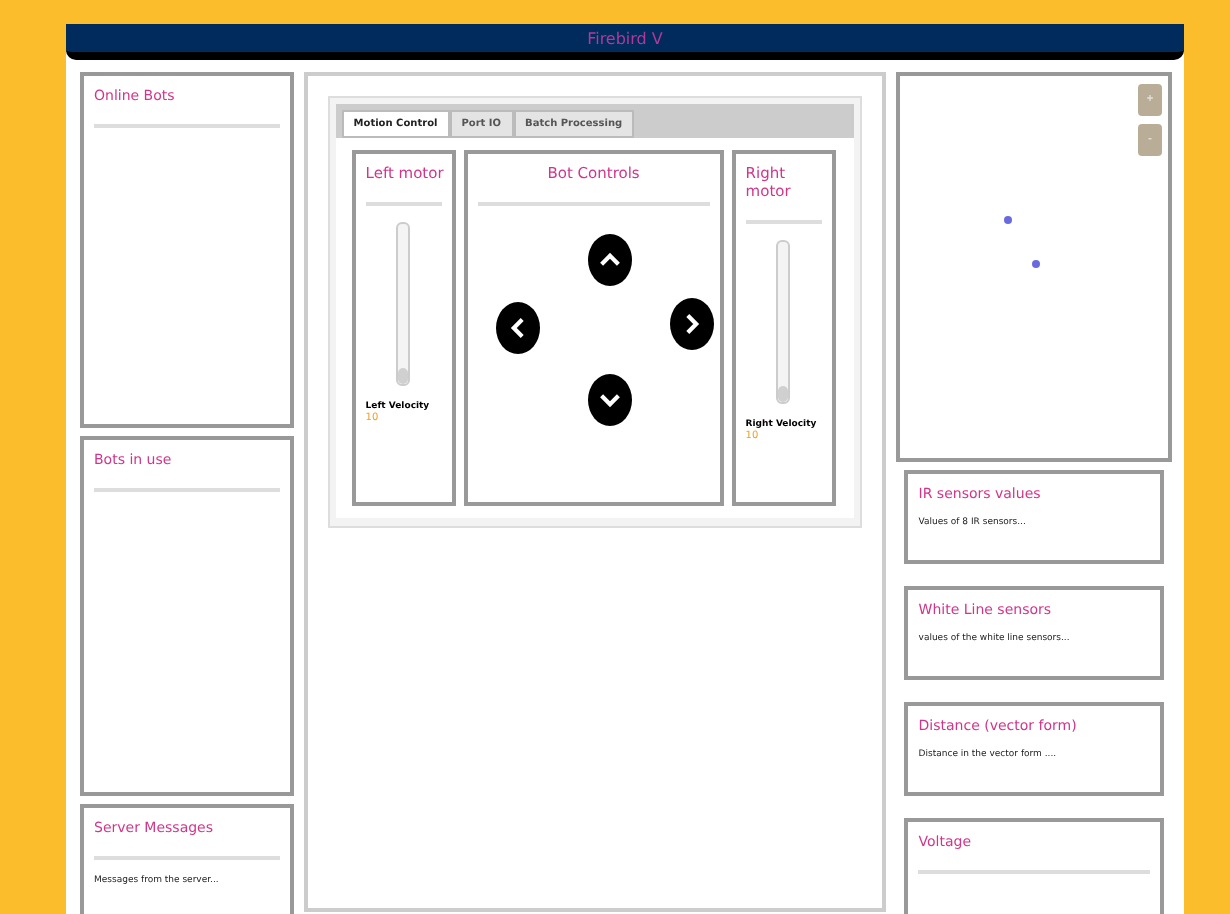 The height and width of the screenshot is (914, 1230). I want to click on arrow-down-button, so click(609, 400).